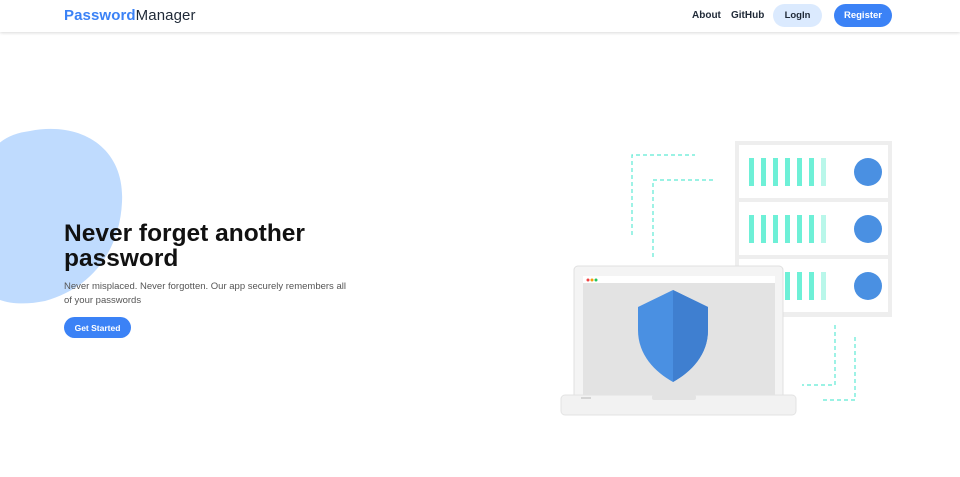  I want to click on nav-link-github: GitHub, so click(747, 16).